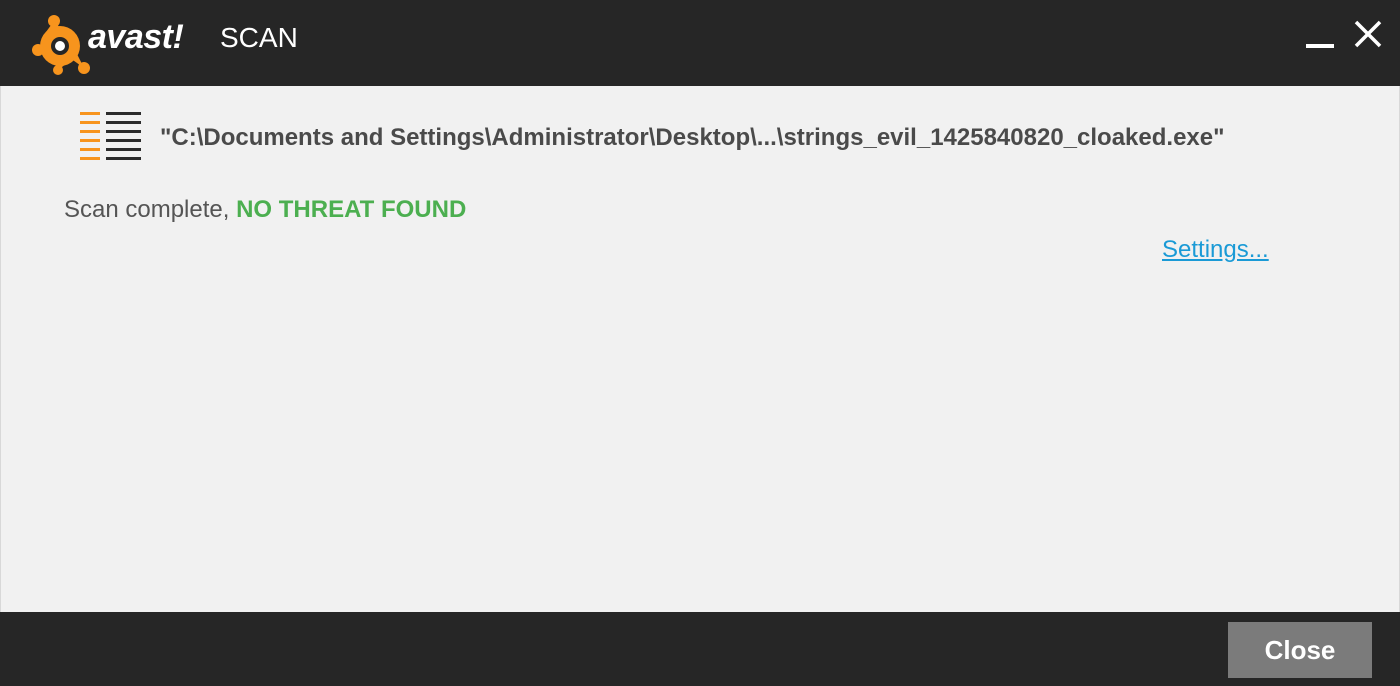  I want to click on file-list-icon, so click(110, 136).